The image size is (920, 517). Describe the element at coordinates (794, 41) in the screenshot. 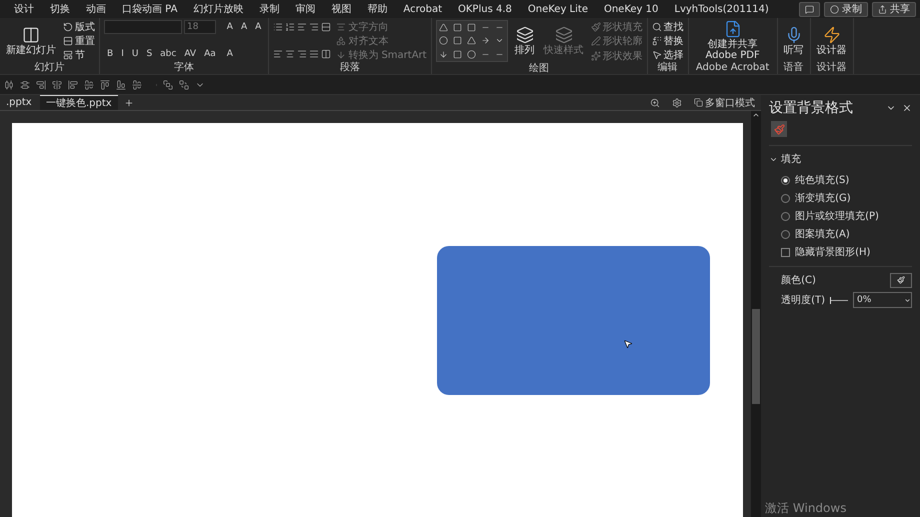

I see `ribbon-button: 听写` at that location.